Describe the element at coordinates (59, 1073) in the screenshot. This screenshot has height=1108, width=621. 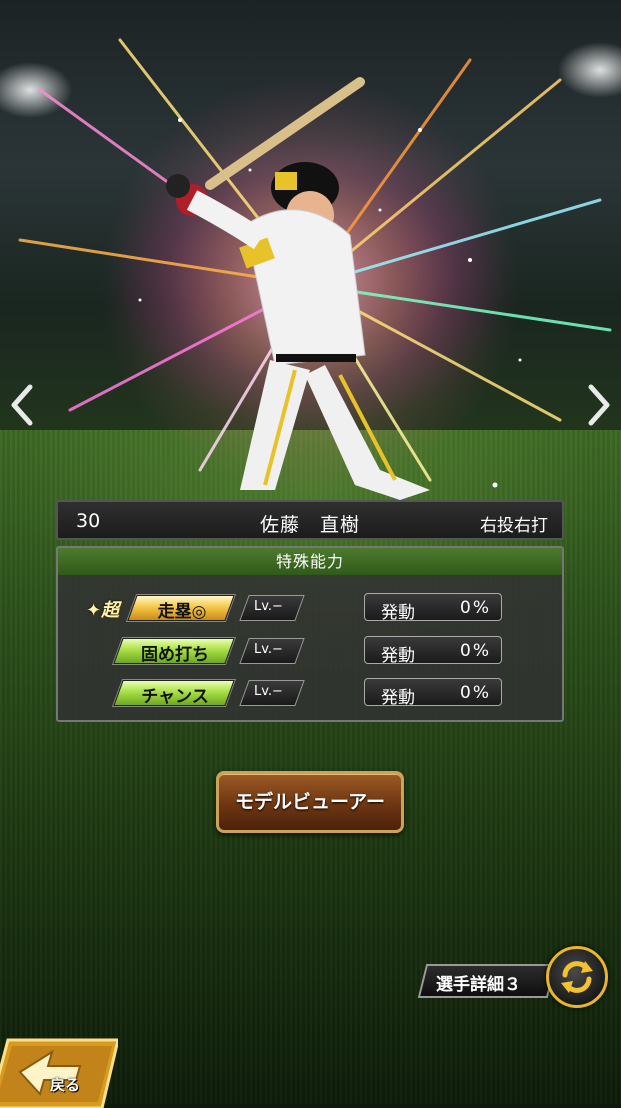
I see `back-button` at that location.